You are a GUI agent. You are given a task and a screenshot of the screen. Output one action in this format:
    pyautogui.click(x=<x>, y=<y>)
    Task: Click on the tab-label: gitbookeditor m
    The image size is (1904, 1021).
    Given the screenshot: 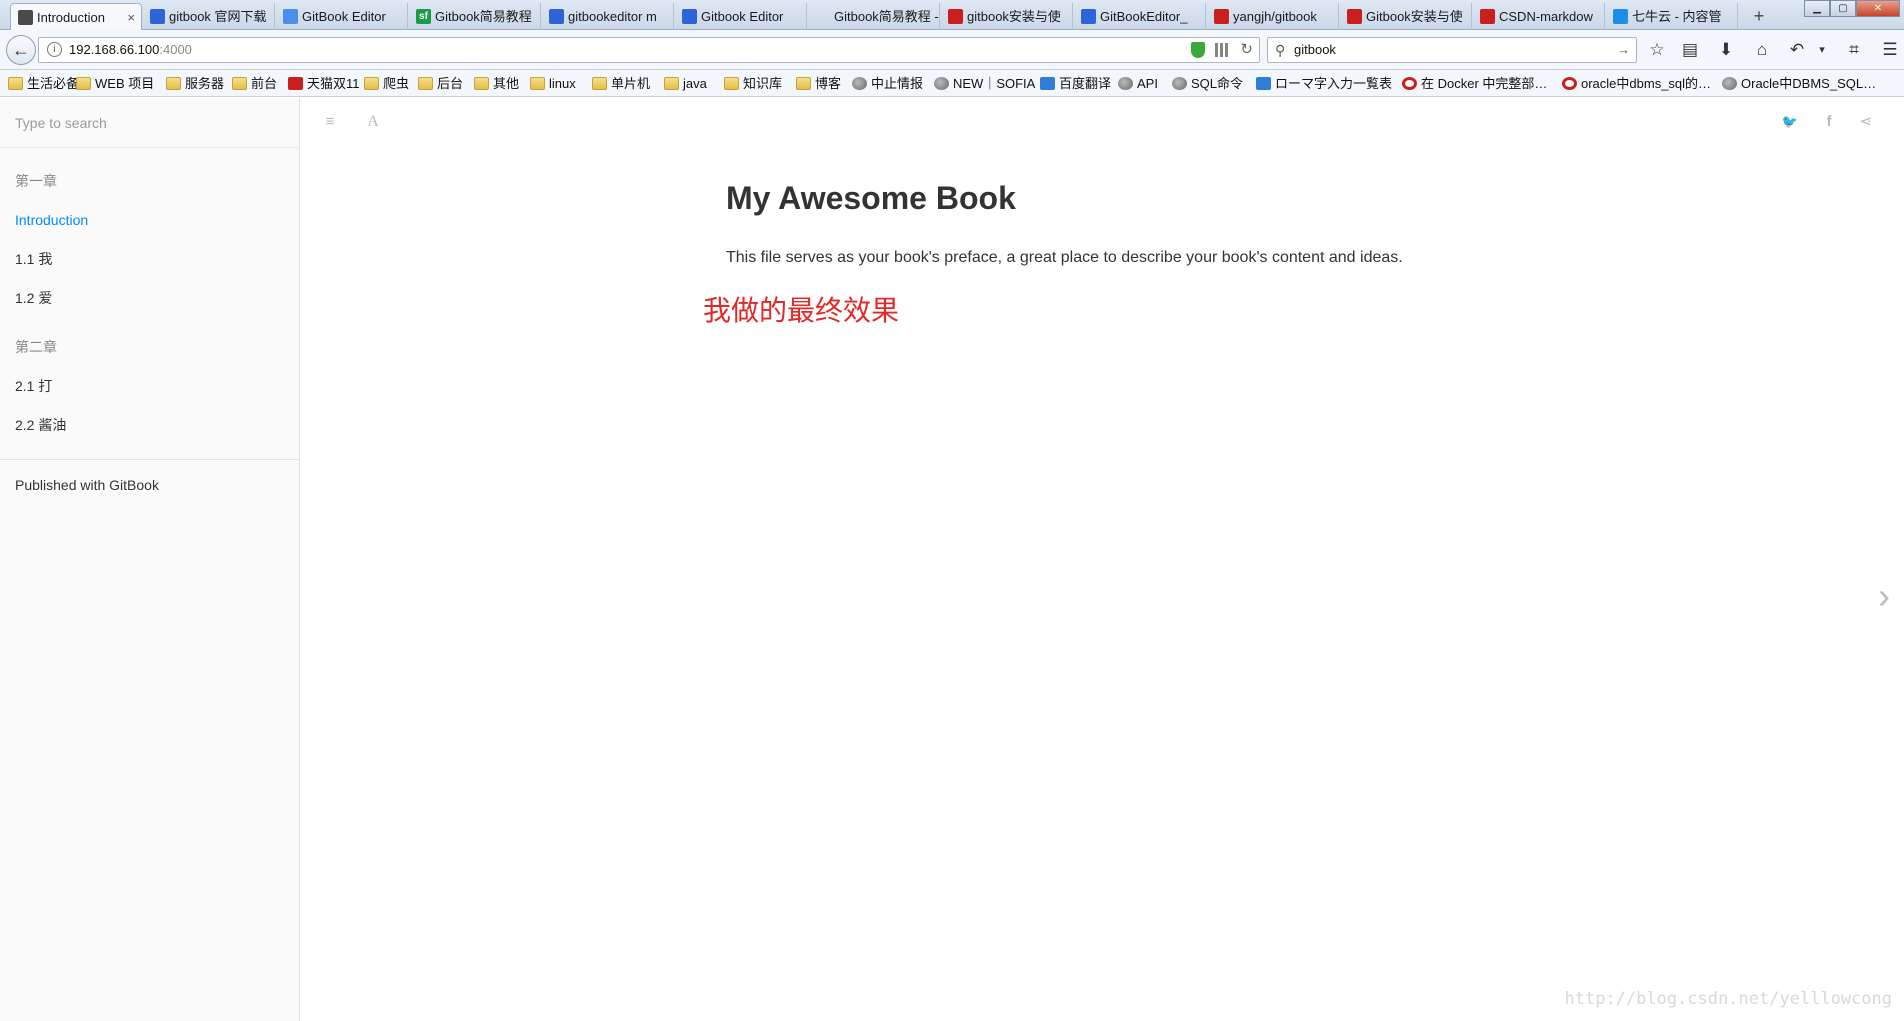 What is the action you would take?
    pyautogui.click(x=612, y=16)
    